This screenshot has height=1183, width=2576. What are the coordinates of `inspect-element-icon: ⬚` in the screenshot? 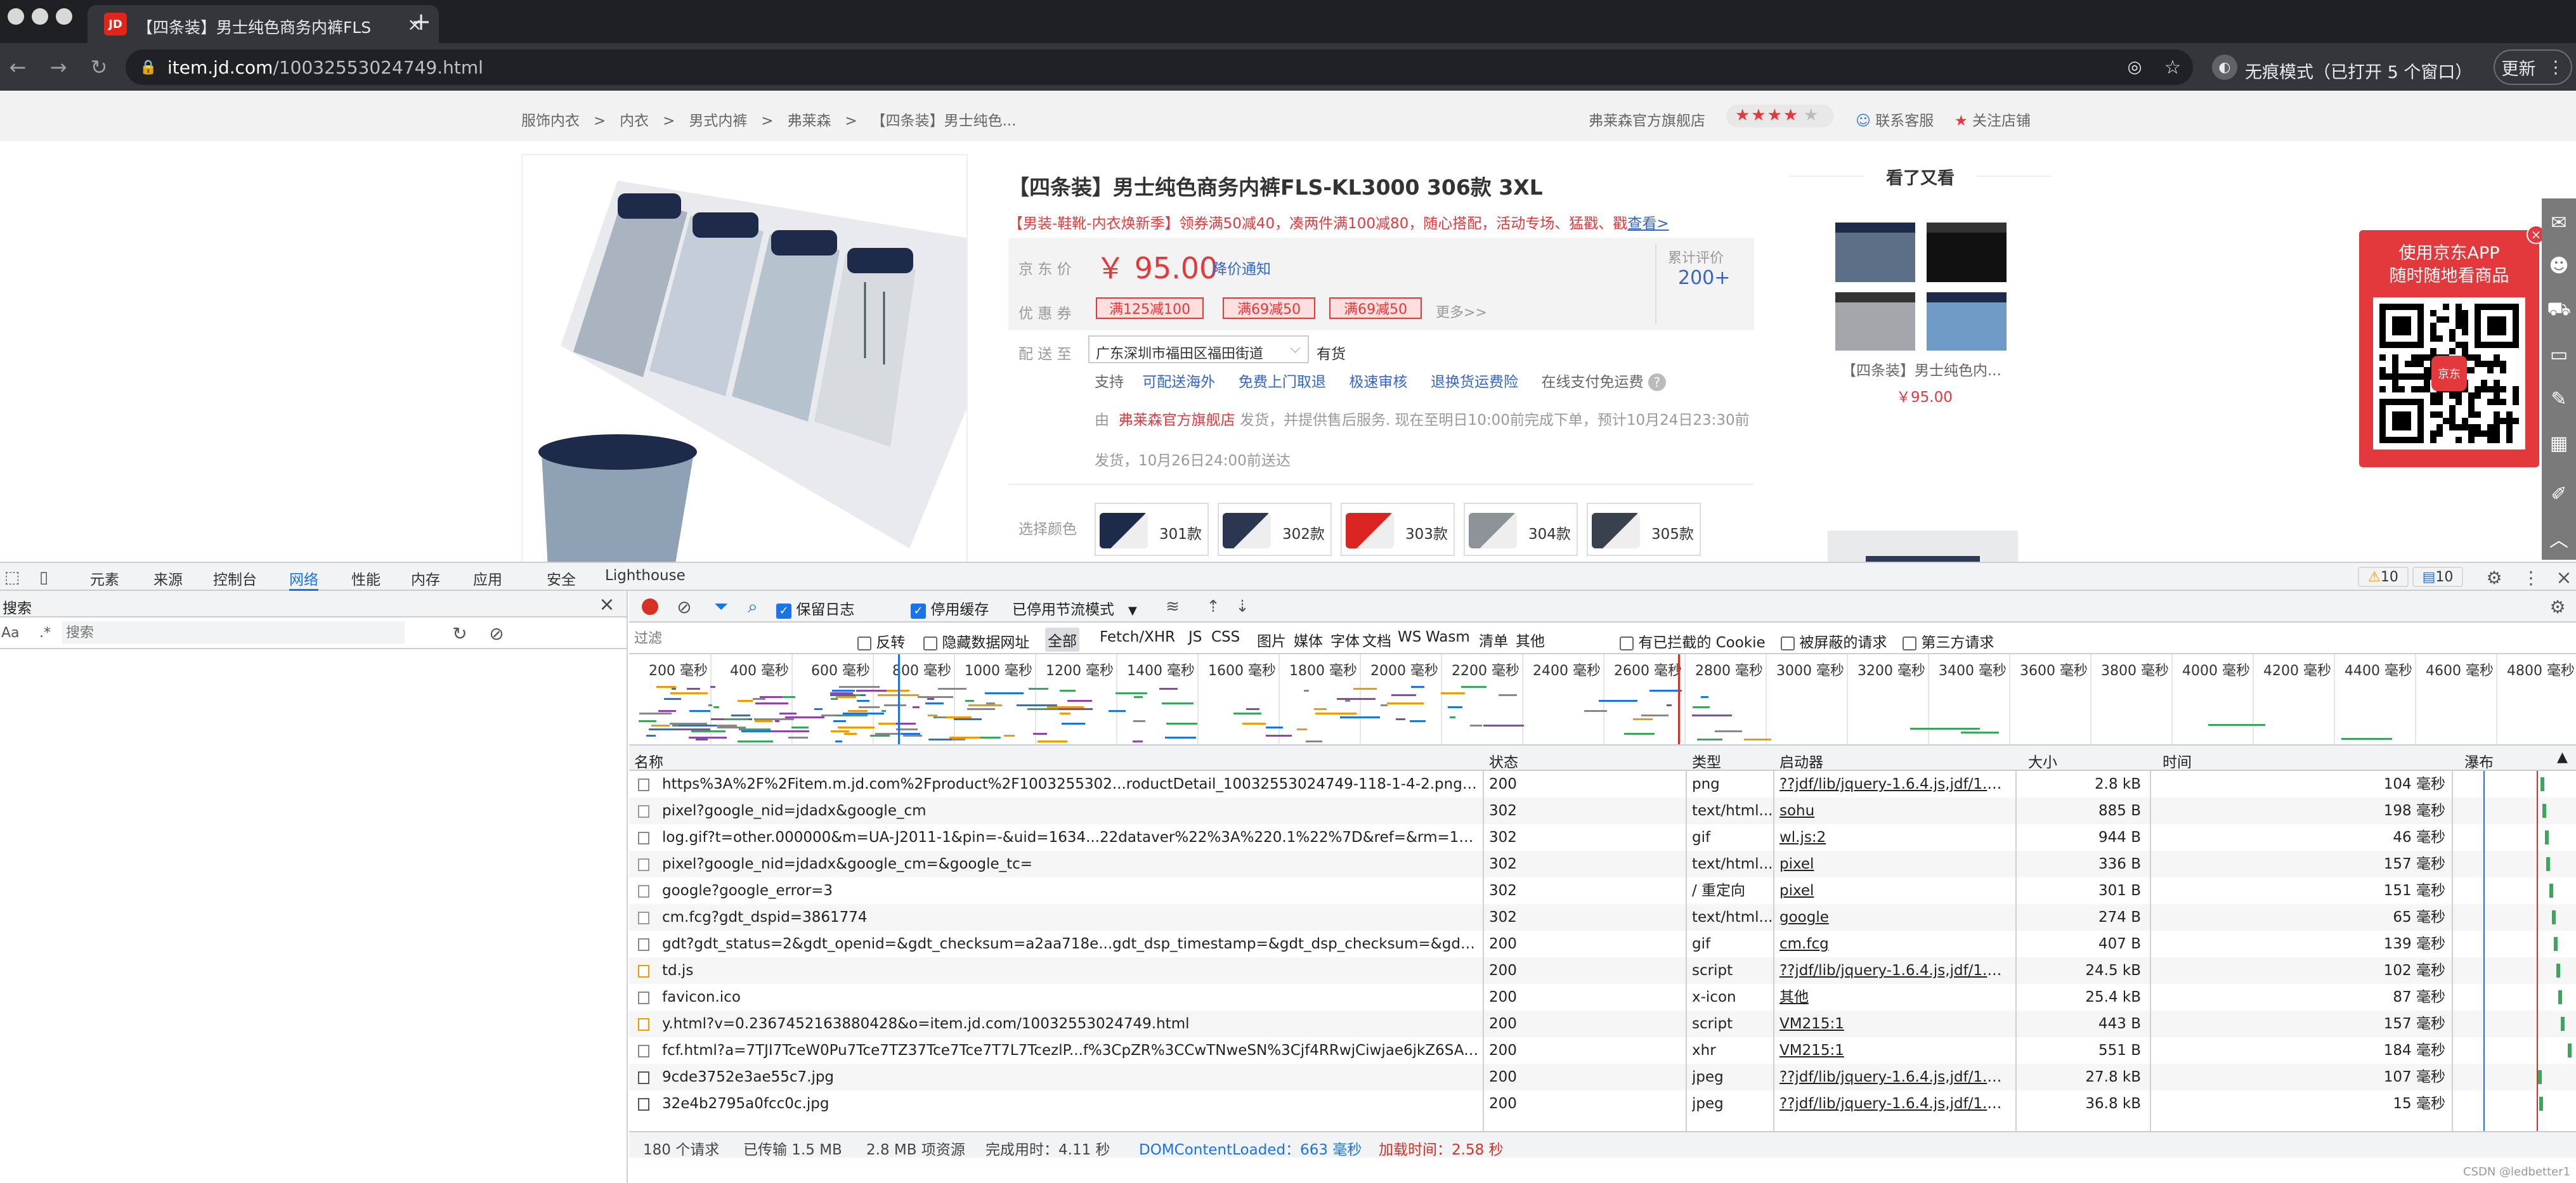 It's located at (12, 577).